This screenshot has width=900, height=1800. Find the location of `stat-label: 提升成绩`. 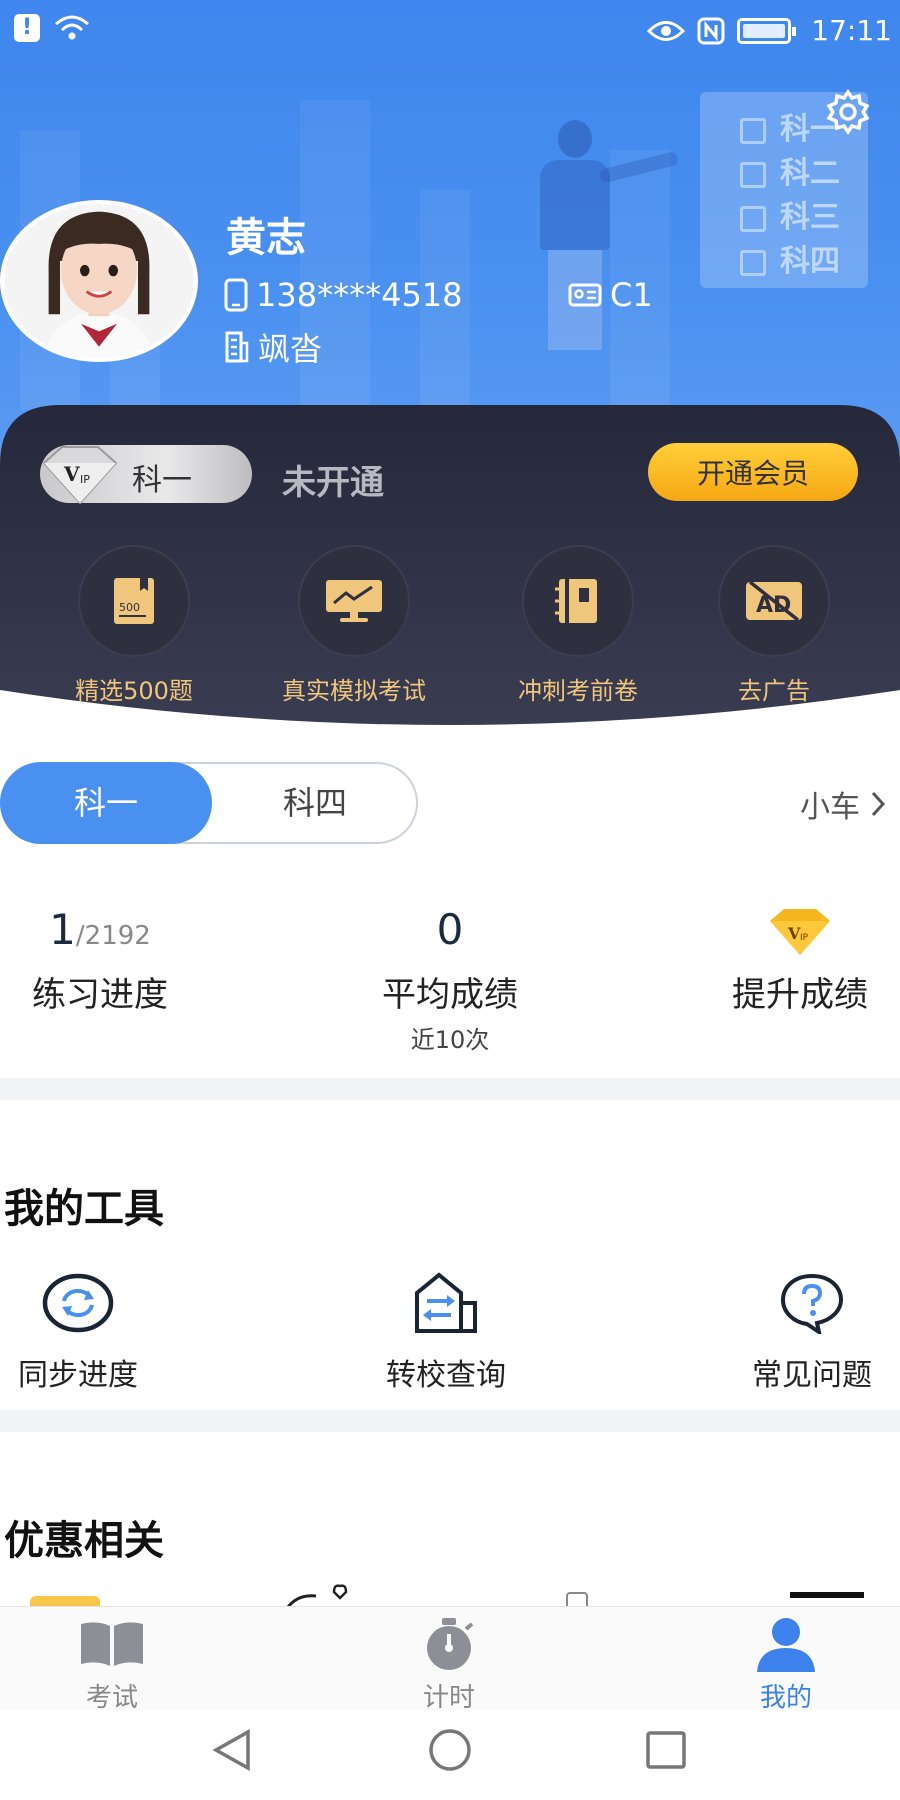

stat-label: 提升成绩 is located at coordinates (800, 995).